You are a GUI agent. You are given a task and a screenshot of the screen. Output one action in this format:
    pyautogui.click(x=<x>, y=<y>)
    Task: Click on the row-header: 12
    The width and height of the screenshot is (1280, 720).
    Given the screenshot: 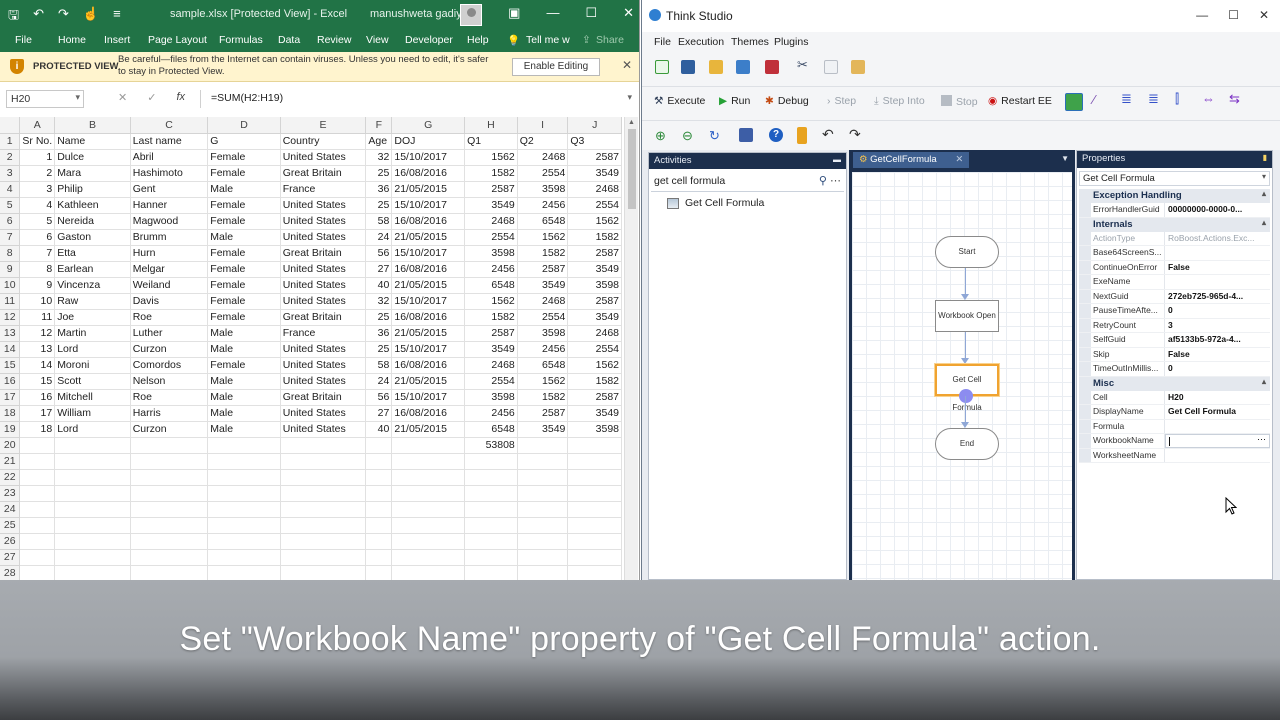 What is the action you would take?
    pyautogui.click(x=10, y=317)
    